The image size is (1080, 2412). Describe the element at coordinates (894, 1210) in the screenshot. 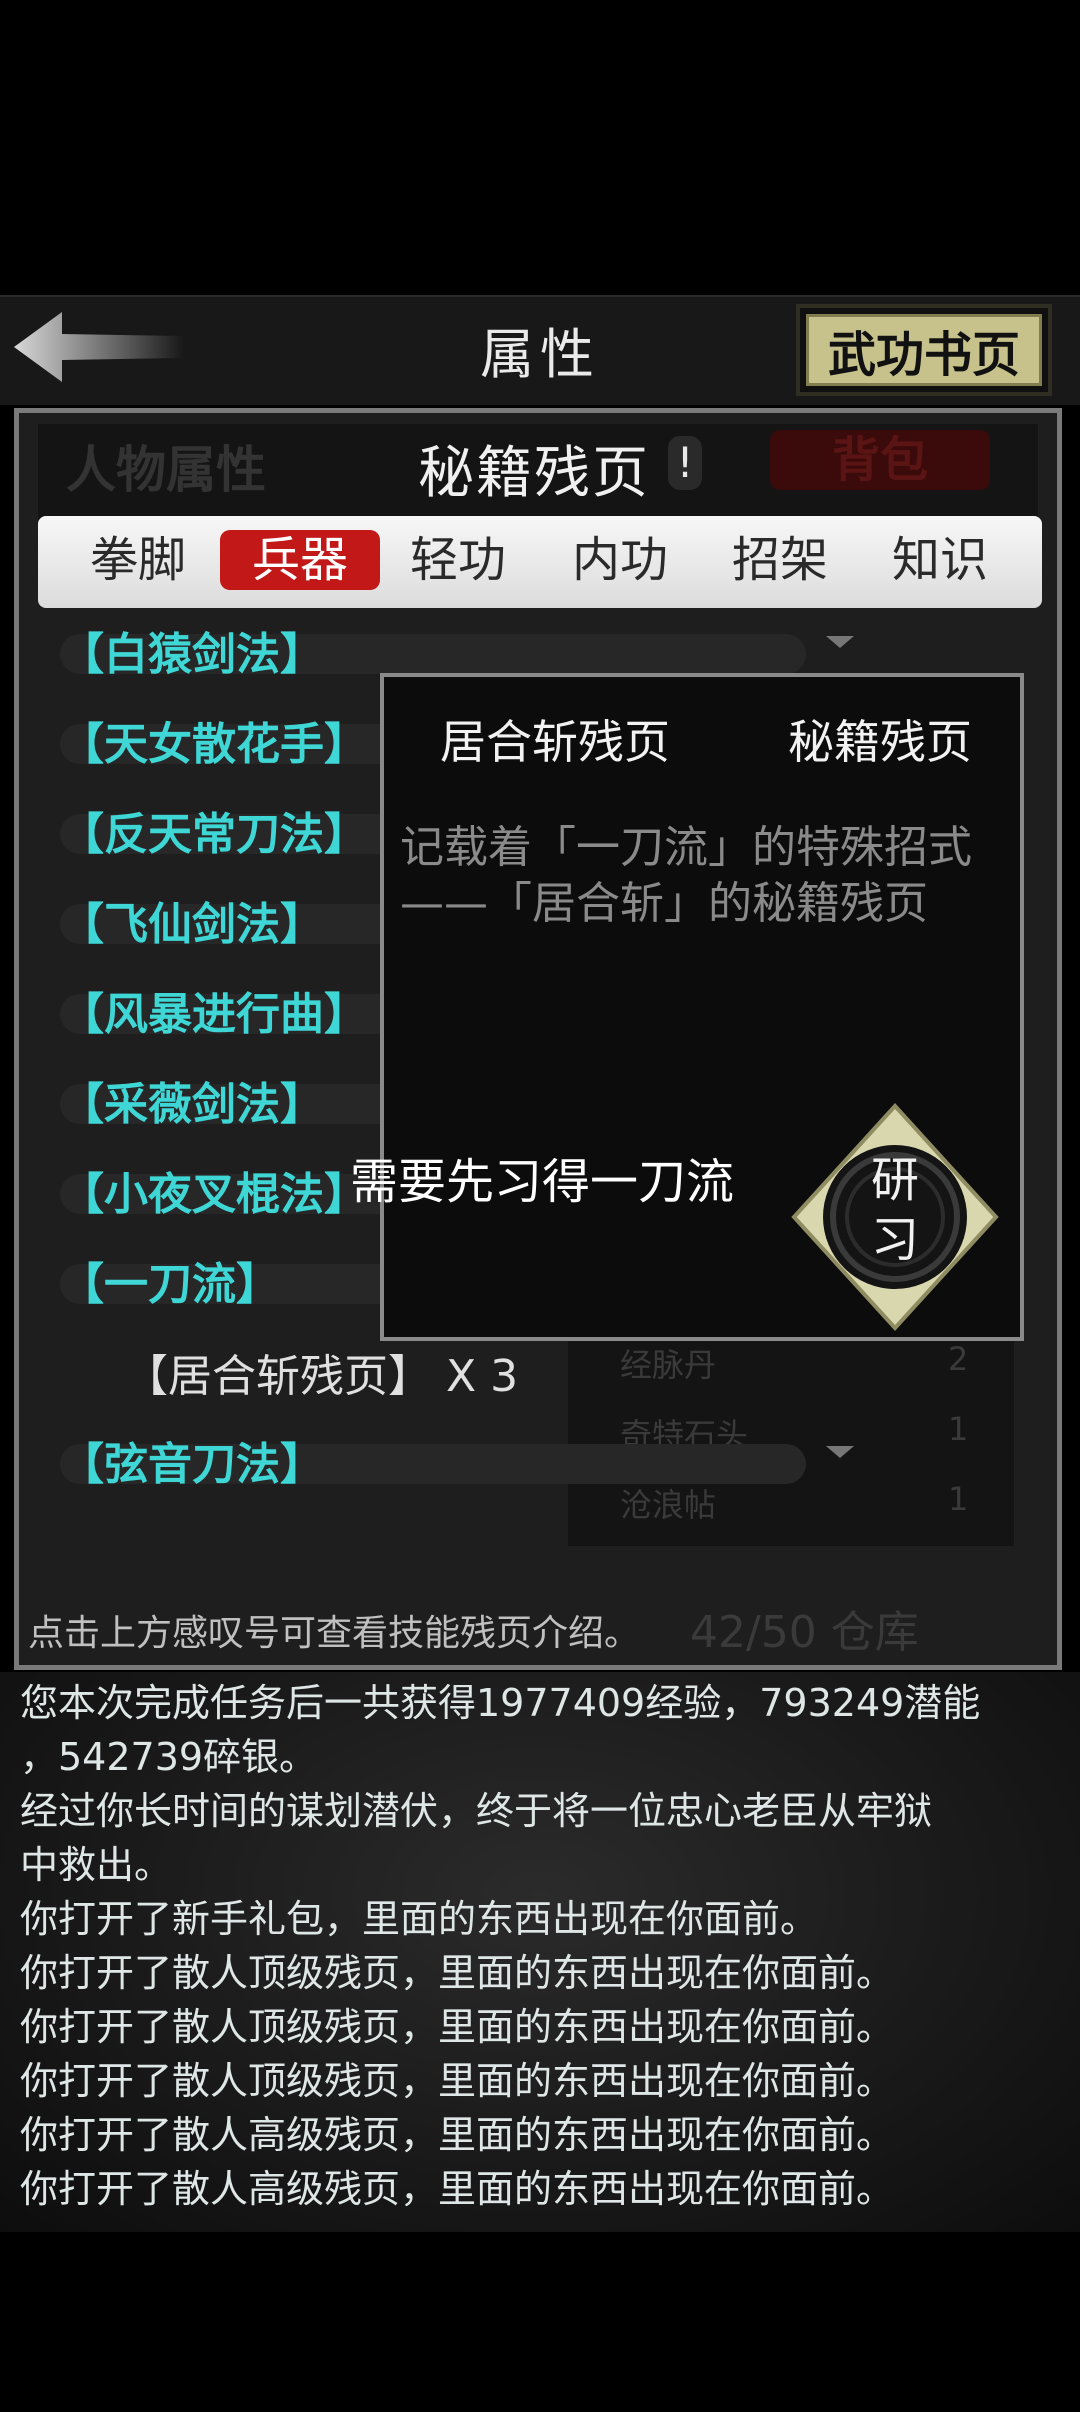

I see `study-button-label: 研习` at that location.